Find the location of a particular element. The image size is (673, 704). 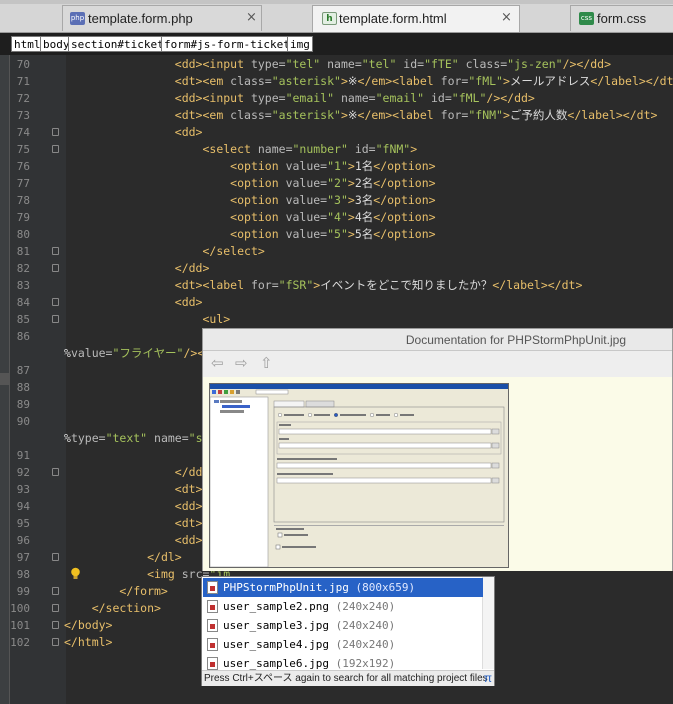

code-line: 77 <option value="2">2名</option> is located at coordinates (336, 183).